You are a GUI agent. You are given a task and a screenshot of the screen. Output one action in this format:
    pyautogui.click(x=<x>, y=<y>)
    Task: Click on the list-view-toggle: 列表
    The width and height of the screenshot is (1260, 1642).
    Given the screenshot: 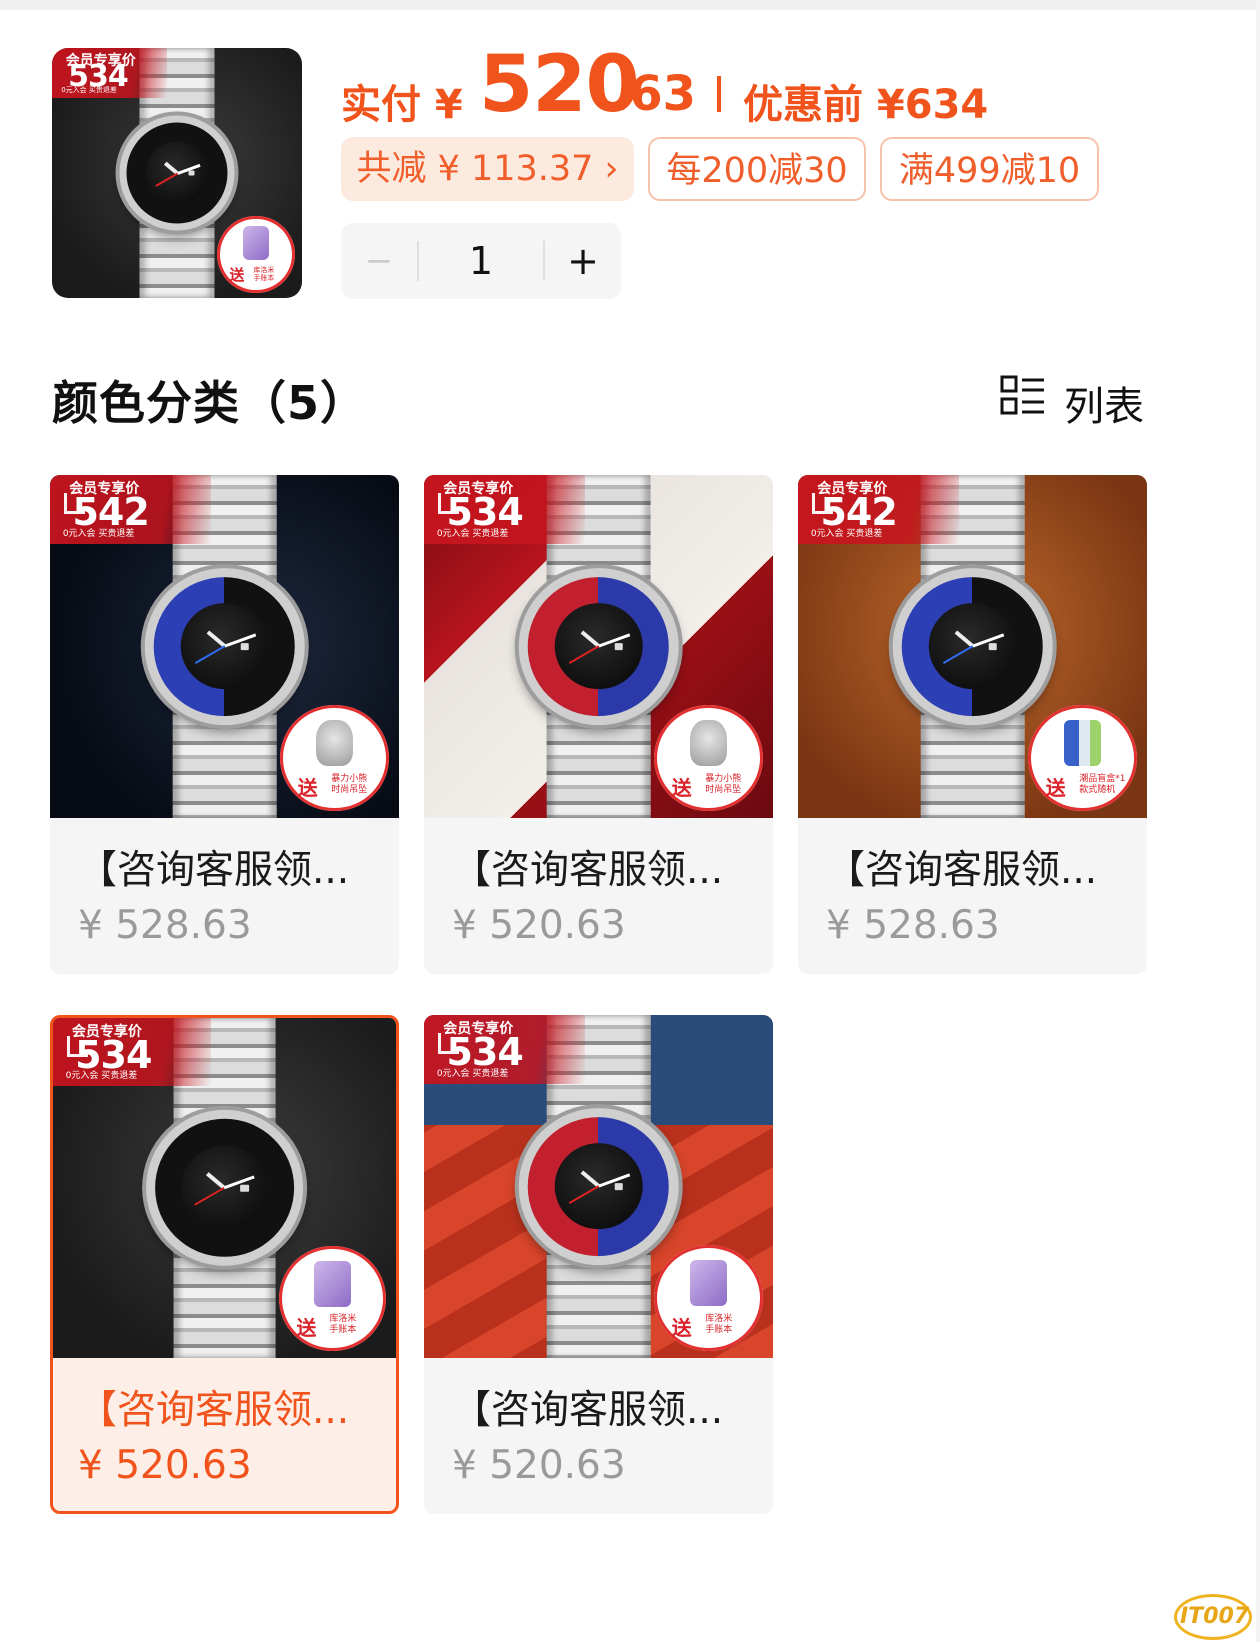 What is the action you would take?
    pyautogui.click(x=1075, y=401)
    